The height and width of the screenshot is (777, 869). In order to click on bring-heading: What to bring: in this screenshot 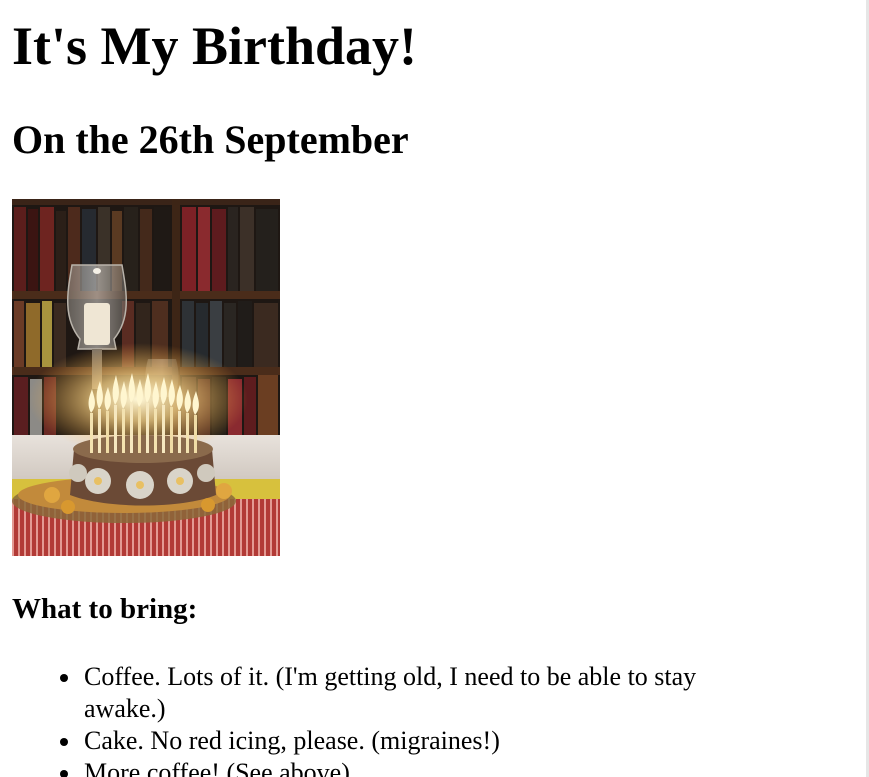, I will do `click(105, 609)`.